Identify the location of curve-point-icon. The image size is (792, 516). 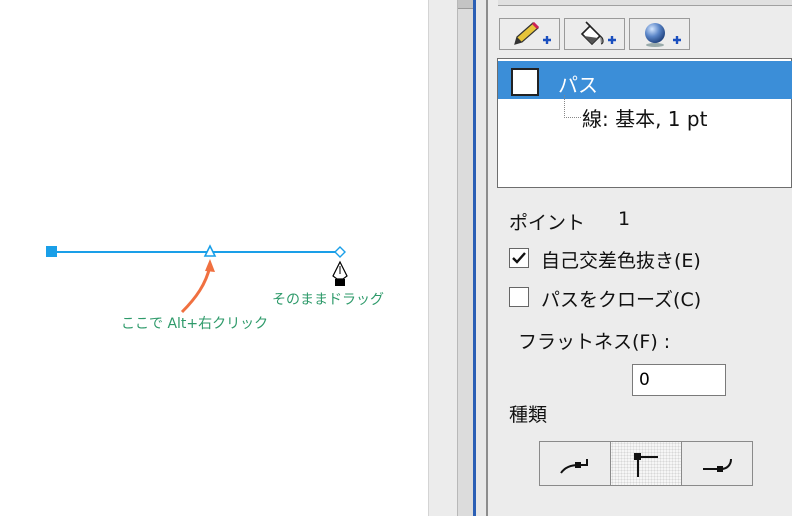
(574, 466).